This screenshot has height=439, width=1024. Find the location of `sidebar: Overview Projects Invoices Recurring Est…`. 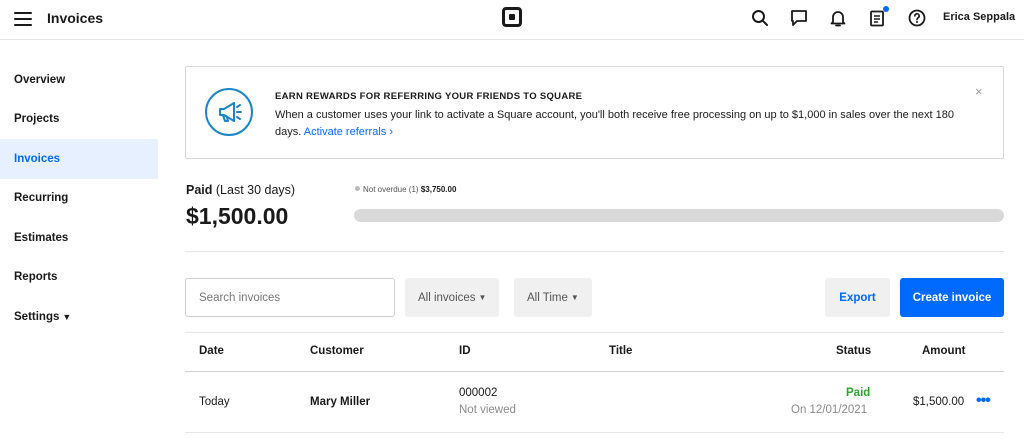

sidebar: Overview Projects Invoices Recurring Est… is located at coordinates (79, 198).